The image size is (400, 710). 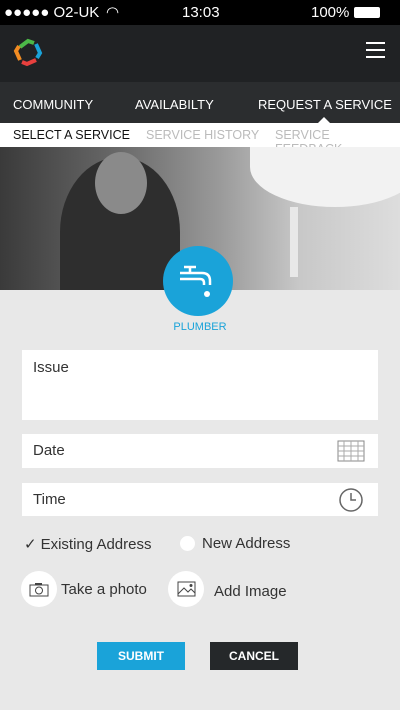 I want to click on battery-icon, so click(x=367, y=12).